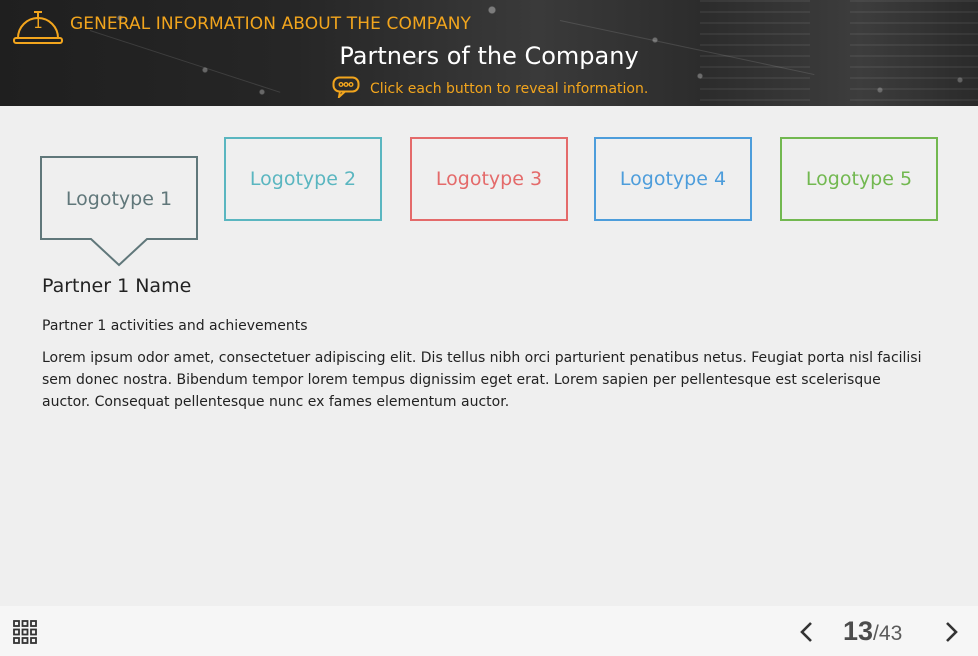 Image resolution: width=978 pixels, height=656 pixels. Describe the element at coordinates (117, 286) in the screenshot. I see `partner-name: Partner 1 Name` at that location.